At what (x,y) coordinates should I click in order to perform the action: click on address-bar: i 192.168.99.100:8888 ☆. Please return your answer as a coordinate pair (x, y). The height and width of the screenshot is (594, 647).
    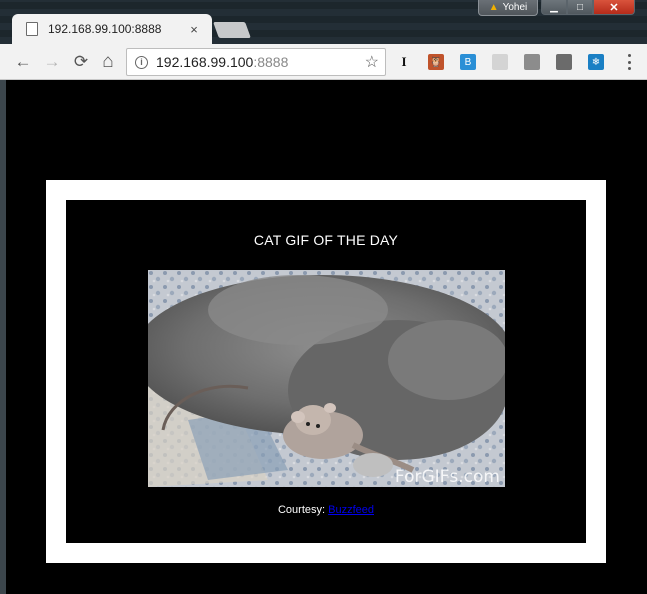
    Looking at the image, I should click on (256, 62).